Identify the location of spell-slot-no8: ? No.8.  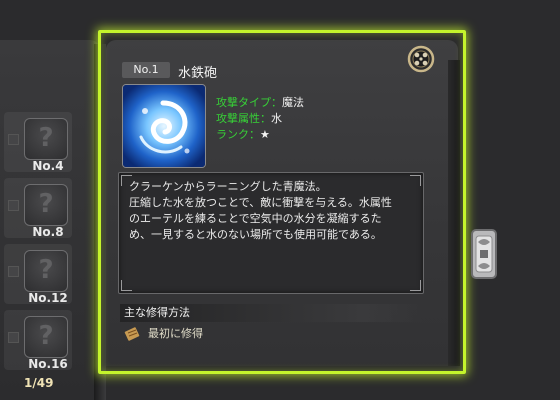
(38, 208).